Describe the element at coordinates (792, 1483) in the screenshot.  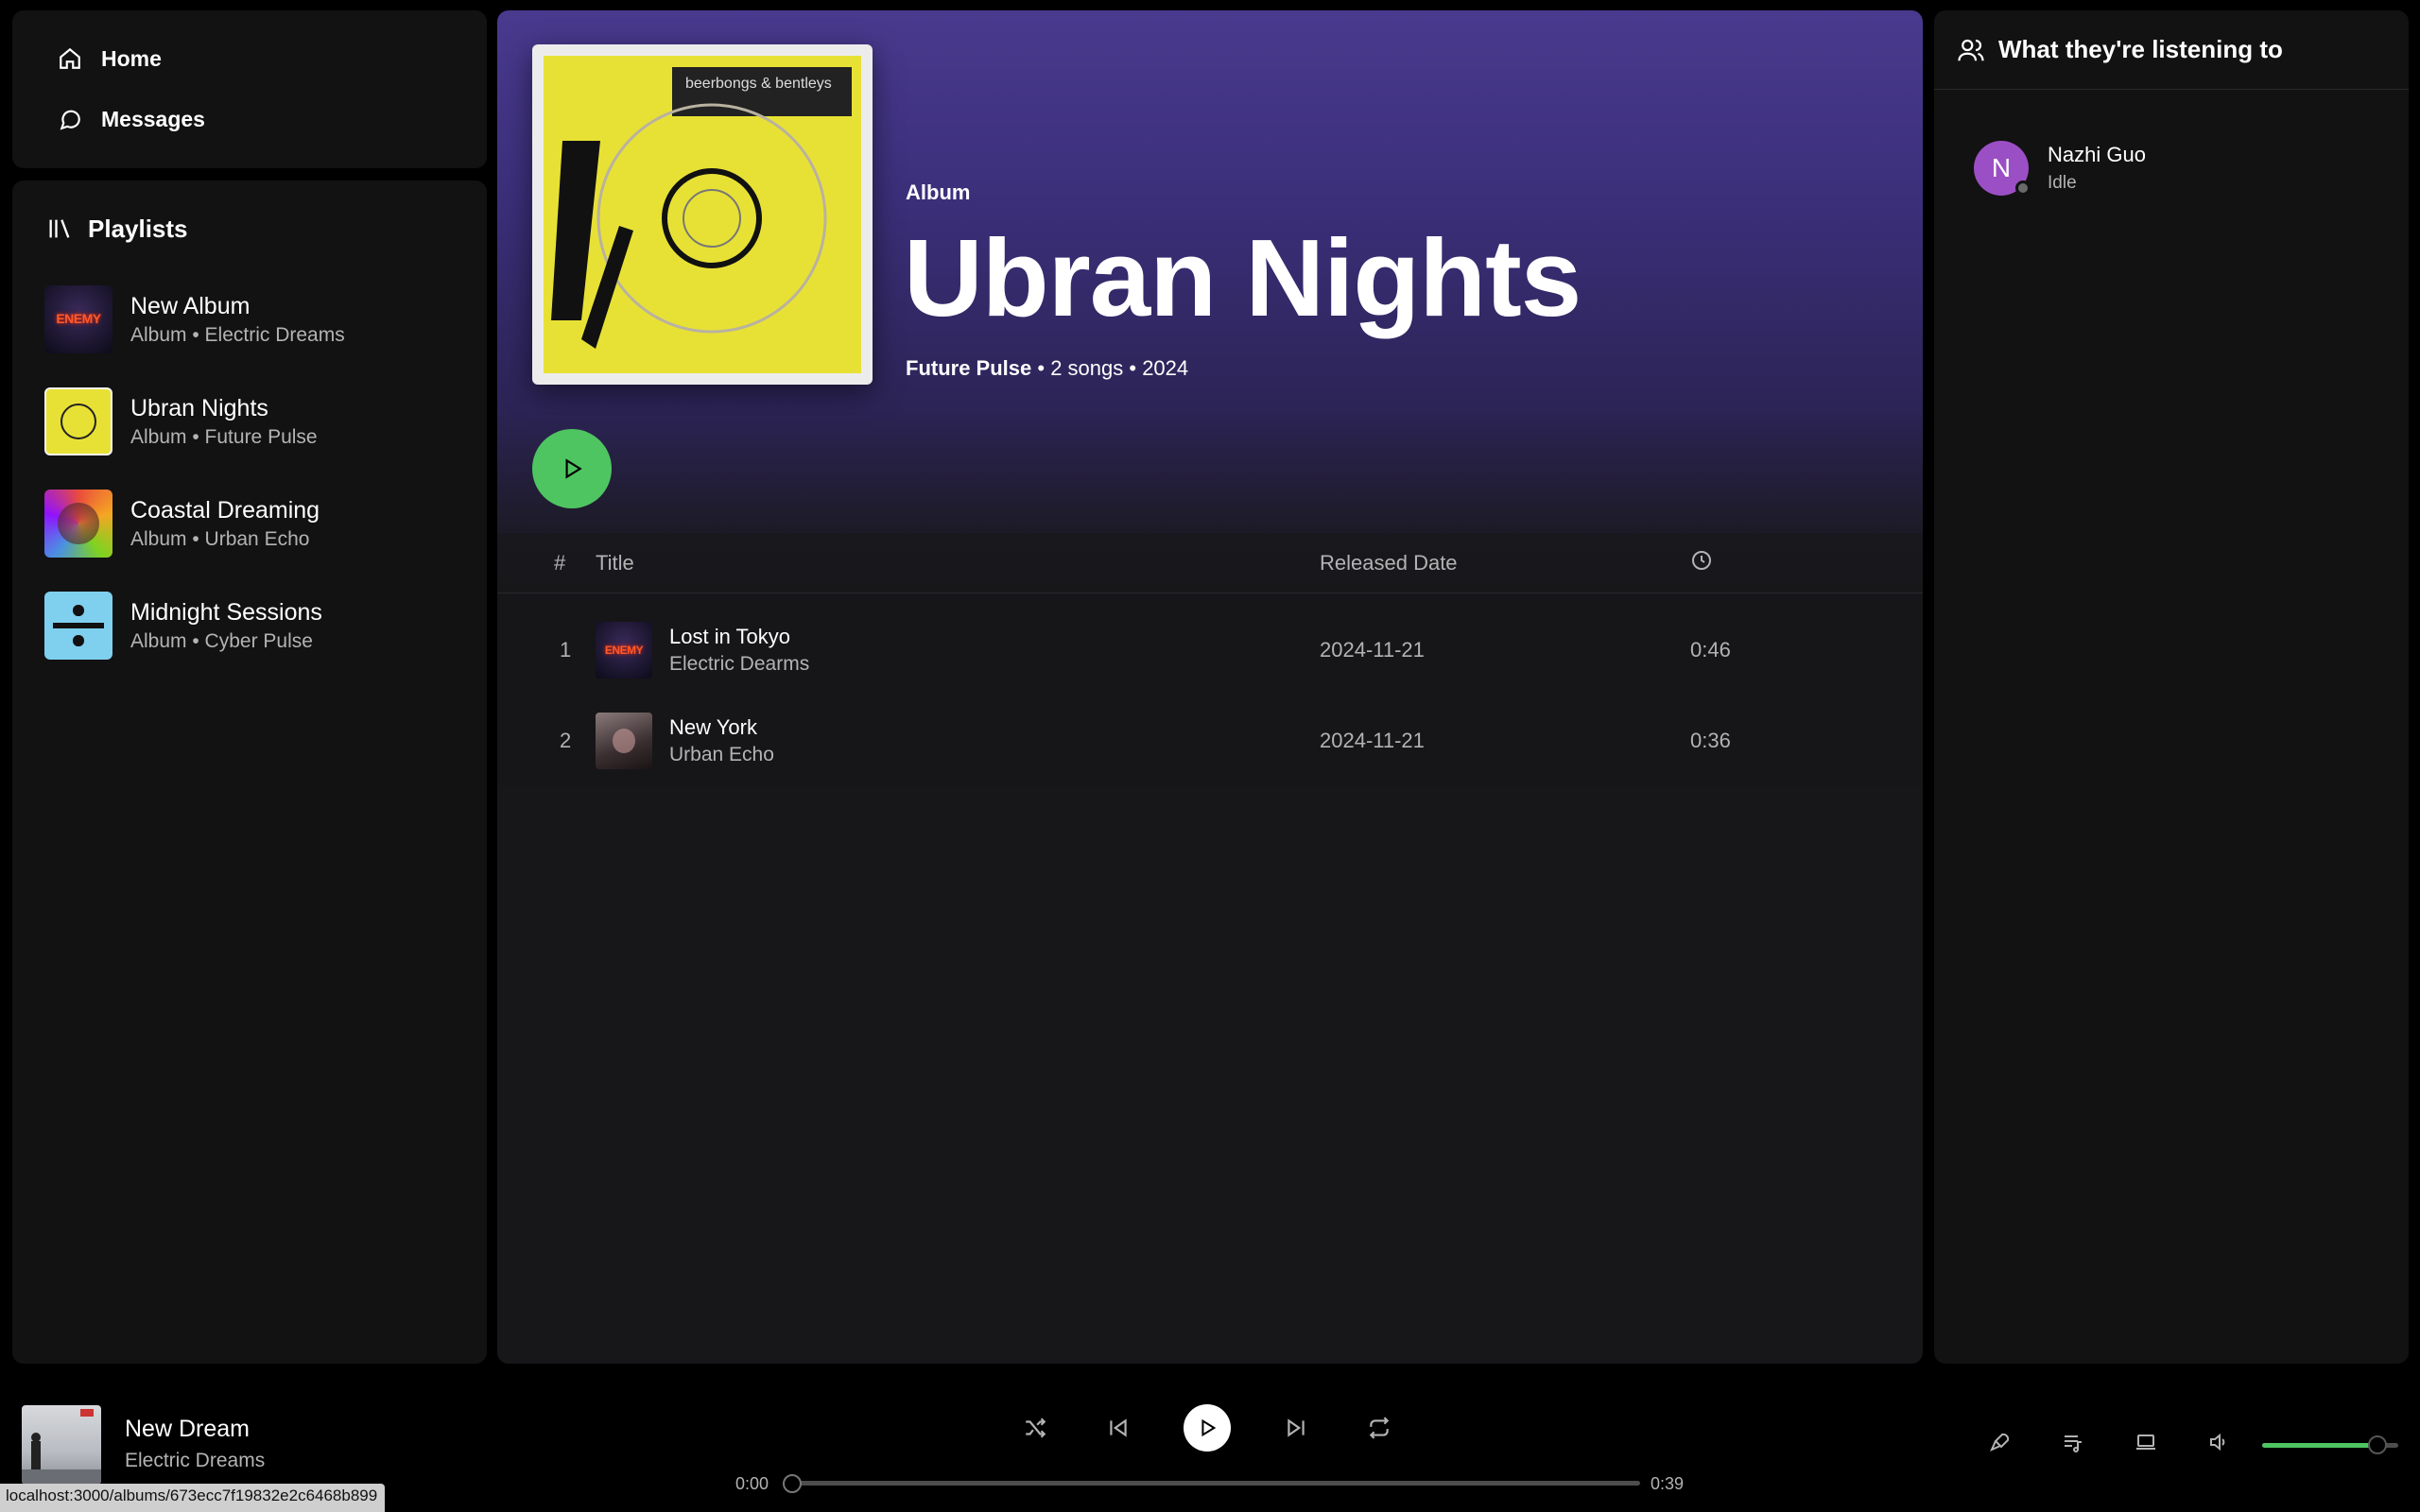
I see `progress-knob` at that location.